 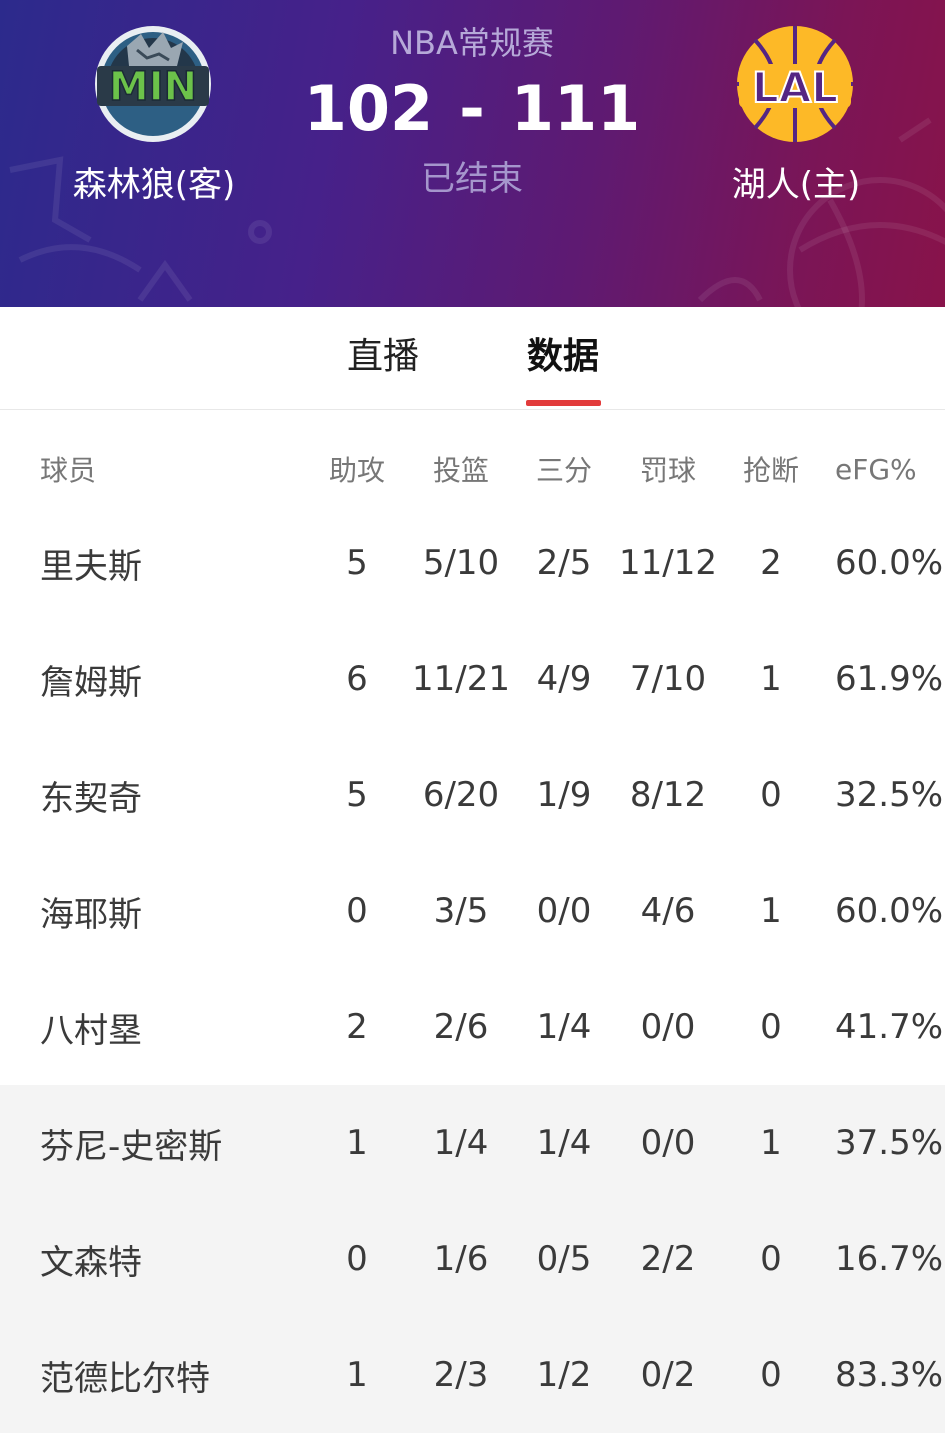 What do you see at coordinates (668, 1375) in the screenshot?
I see `free-throws-value: 0/2` at bounding box center [668, 1375].